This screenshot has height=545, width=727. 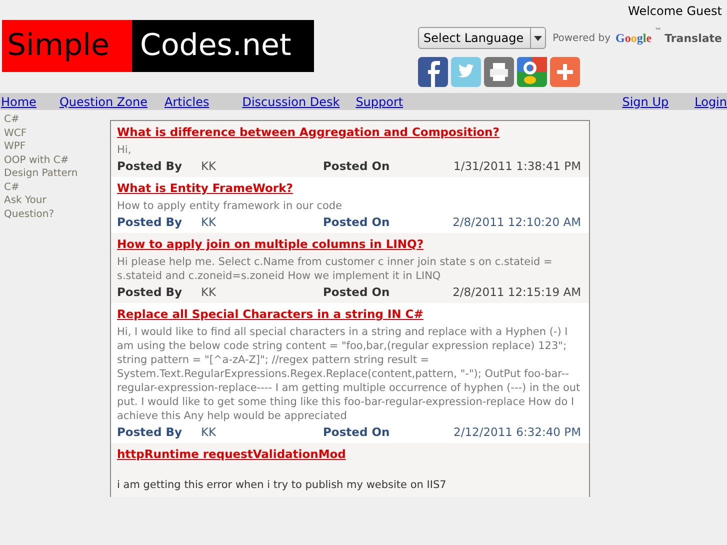 I want to click on logo-word: Codes.net, so click(x=223, y=46).